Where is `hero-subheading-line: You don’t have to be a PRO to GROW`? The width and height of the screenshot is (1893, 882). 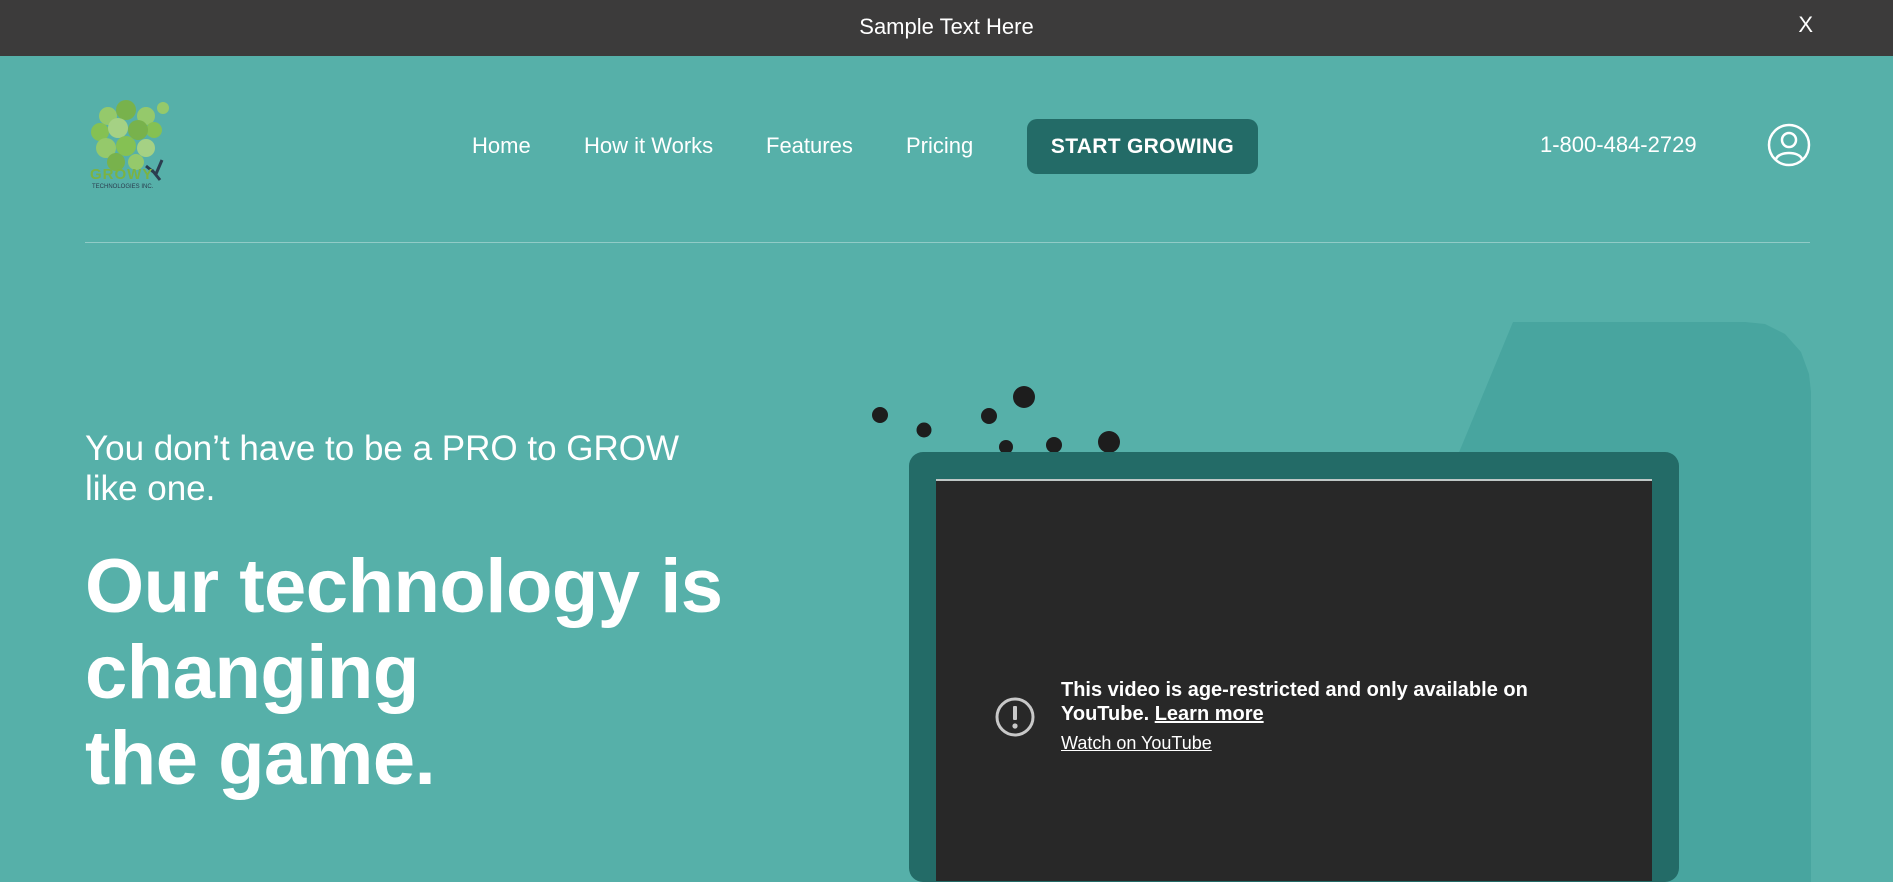 hero-subheading-line: You don’t have to be a PRO to GROW is located at coordinates (382, 448).